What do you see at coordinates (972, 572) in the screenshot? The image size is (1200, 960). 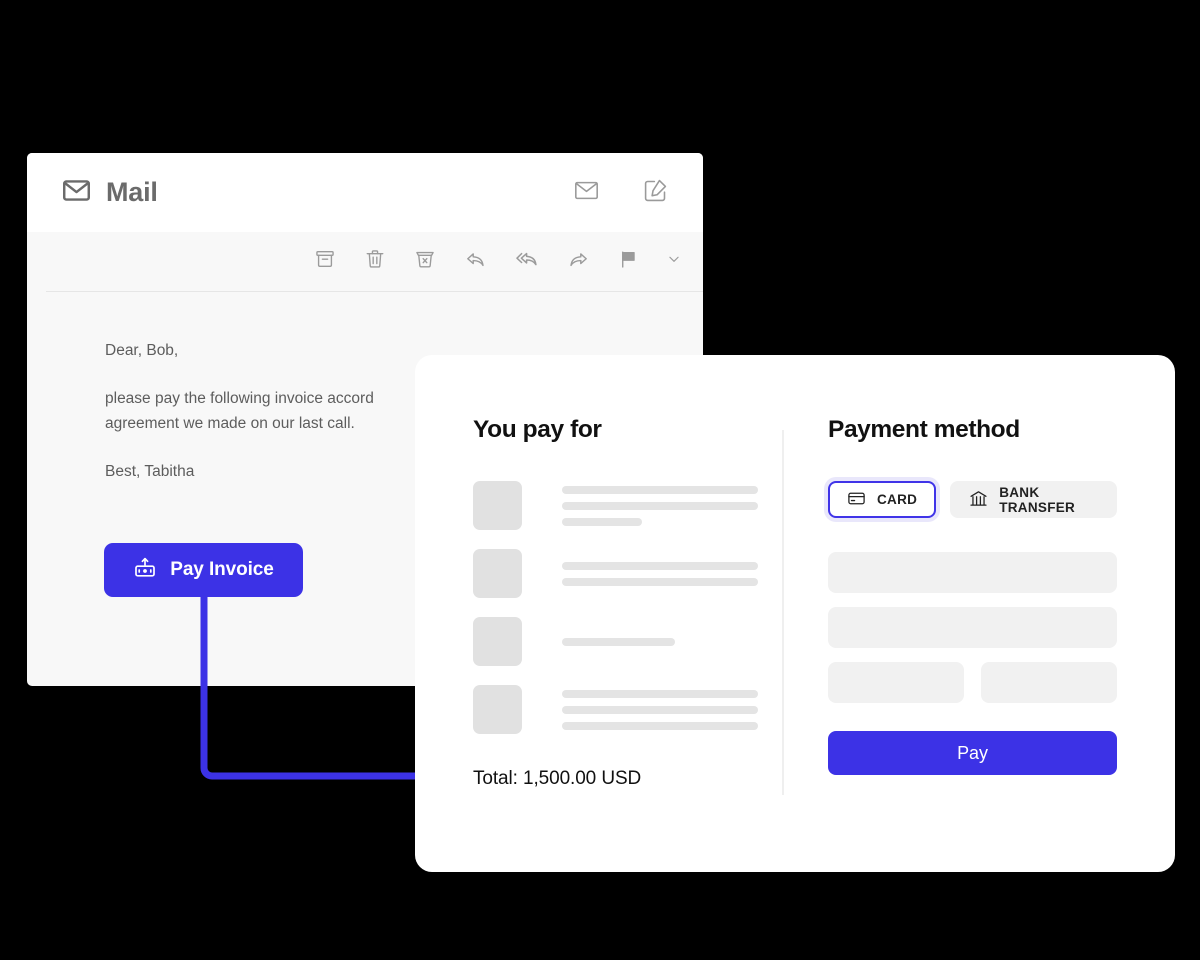 I see `card-number-field` at bounding box center [972, 572].